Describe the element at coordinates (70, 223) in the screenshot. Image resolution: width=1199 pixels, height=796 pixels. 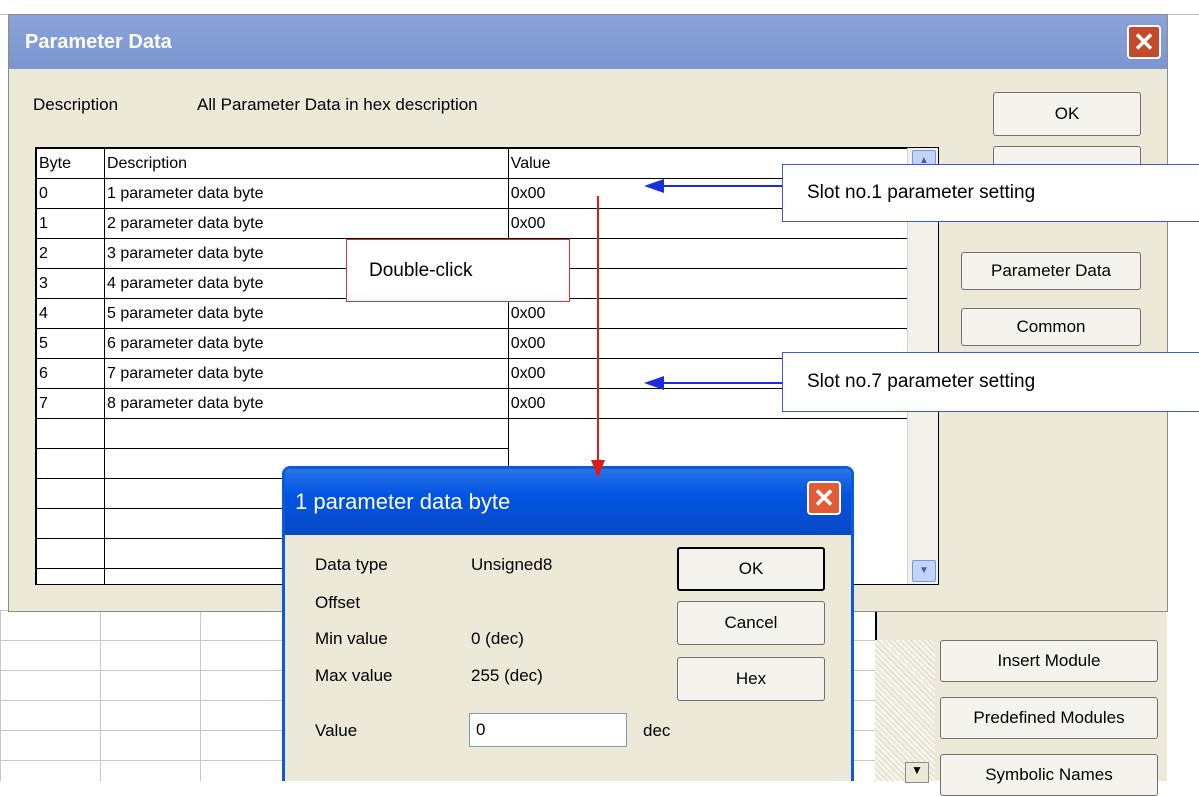
I see `byte-cell: 1` at that location.